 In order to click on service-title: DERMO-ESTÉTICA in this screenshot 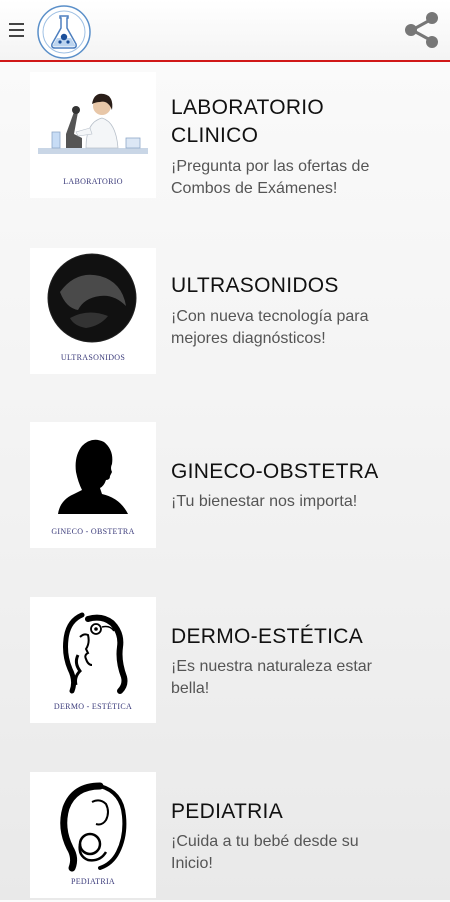, I will do `click(303, 637)`.